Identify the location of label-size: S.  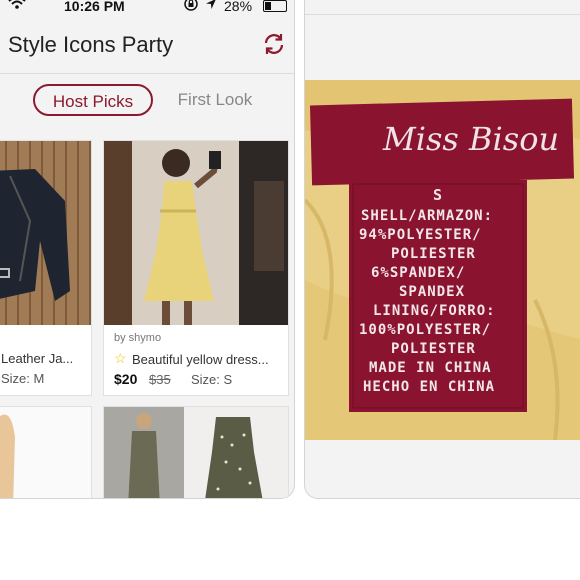
(438, 195).